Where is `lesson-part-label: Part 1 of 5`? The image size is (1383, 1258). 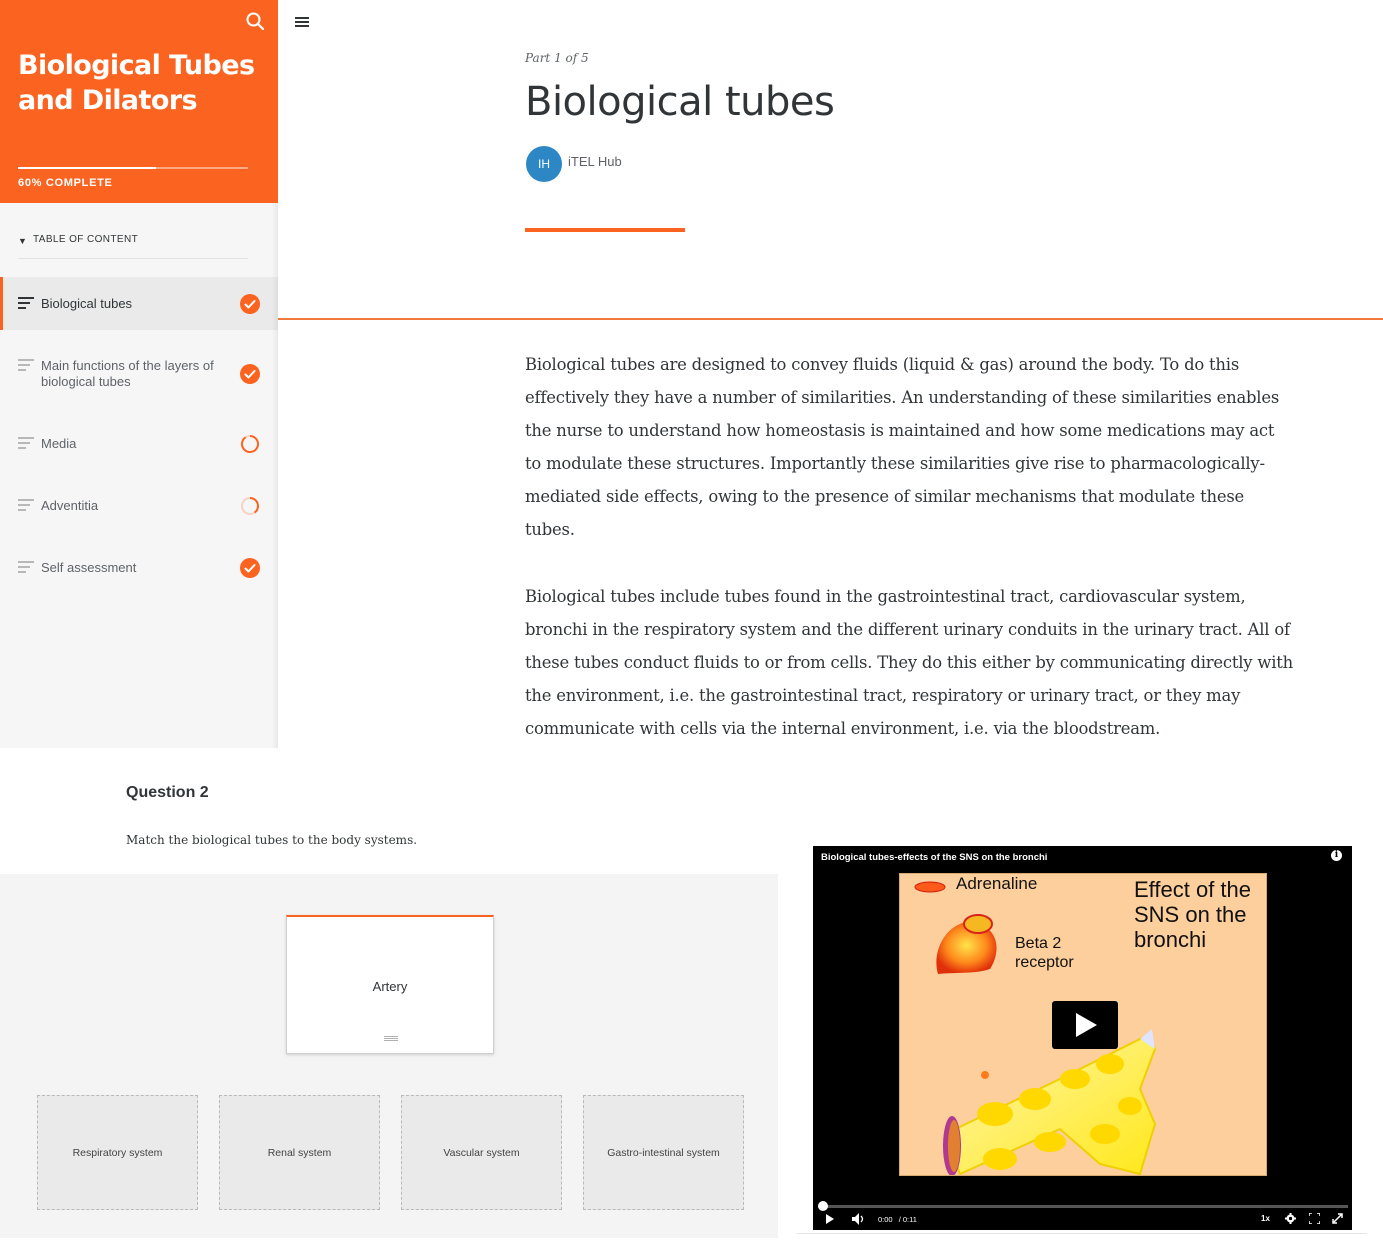 lesson-part-label: Part 1 of 5 is located at coordinates (557, 58).